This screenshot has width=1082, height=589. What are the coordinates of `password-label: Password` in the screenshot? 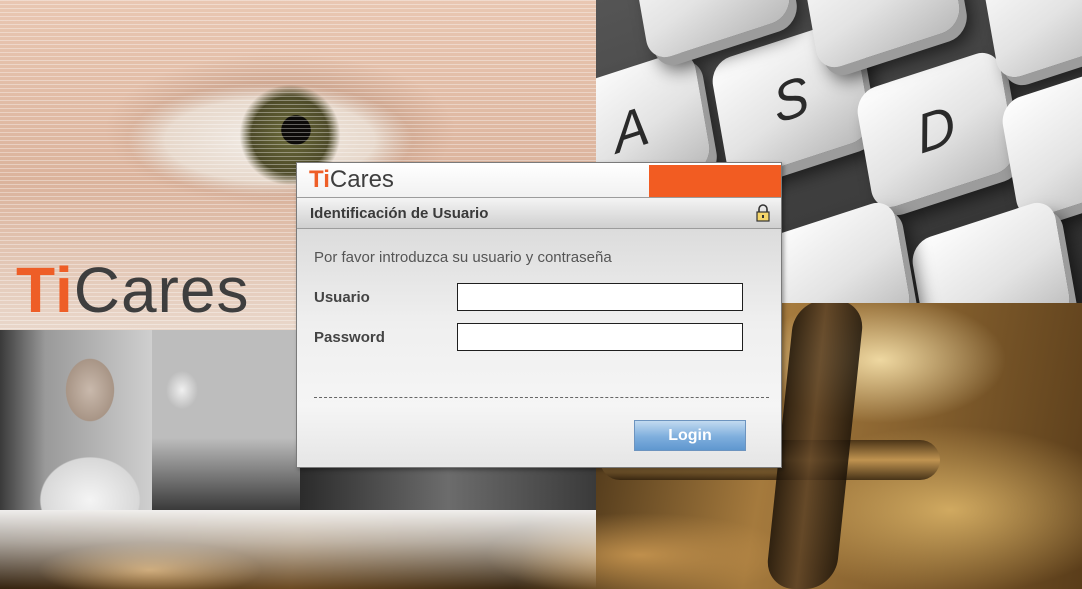 It's located at (349, 337).